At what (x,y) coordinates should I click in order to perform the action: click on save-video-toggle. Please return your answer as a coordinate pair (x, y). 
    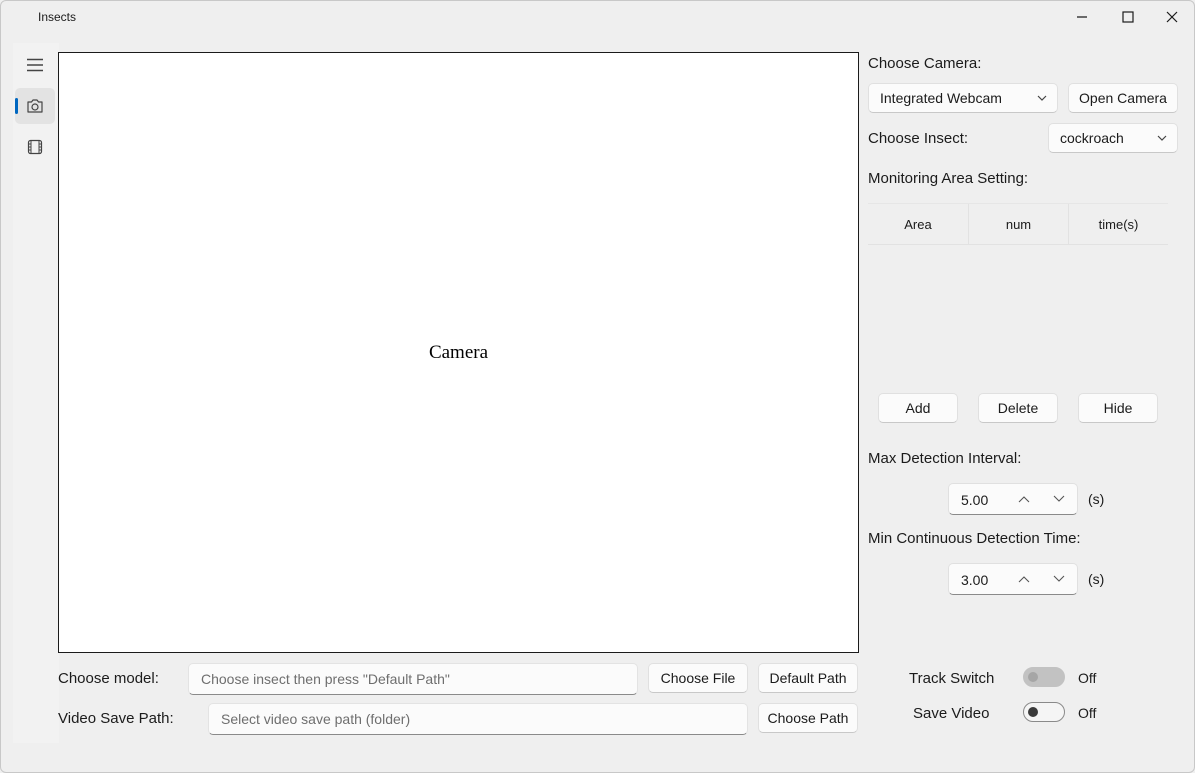
    Looking at the image, I should click on (1044, 712).